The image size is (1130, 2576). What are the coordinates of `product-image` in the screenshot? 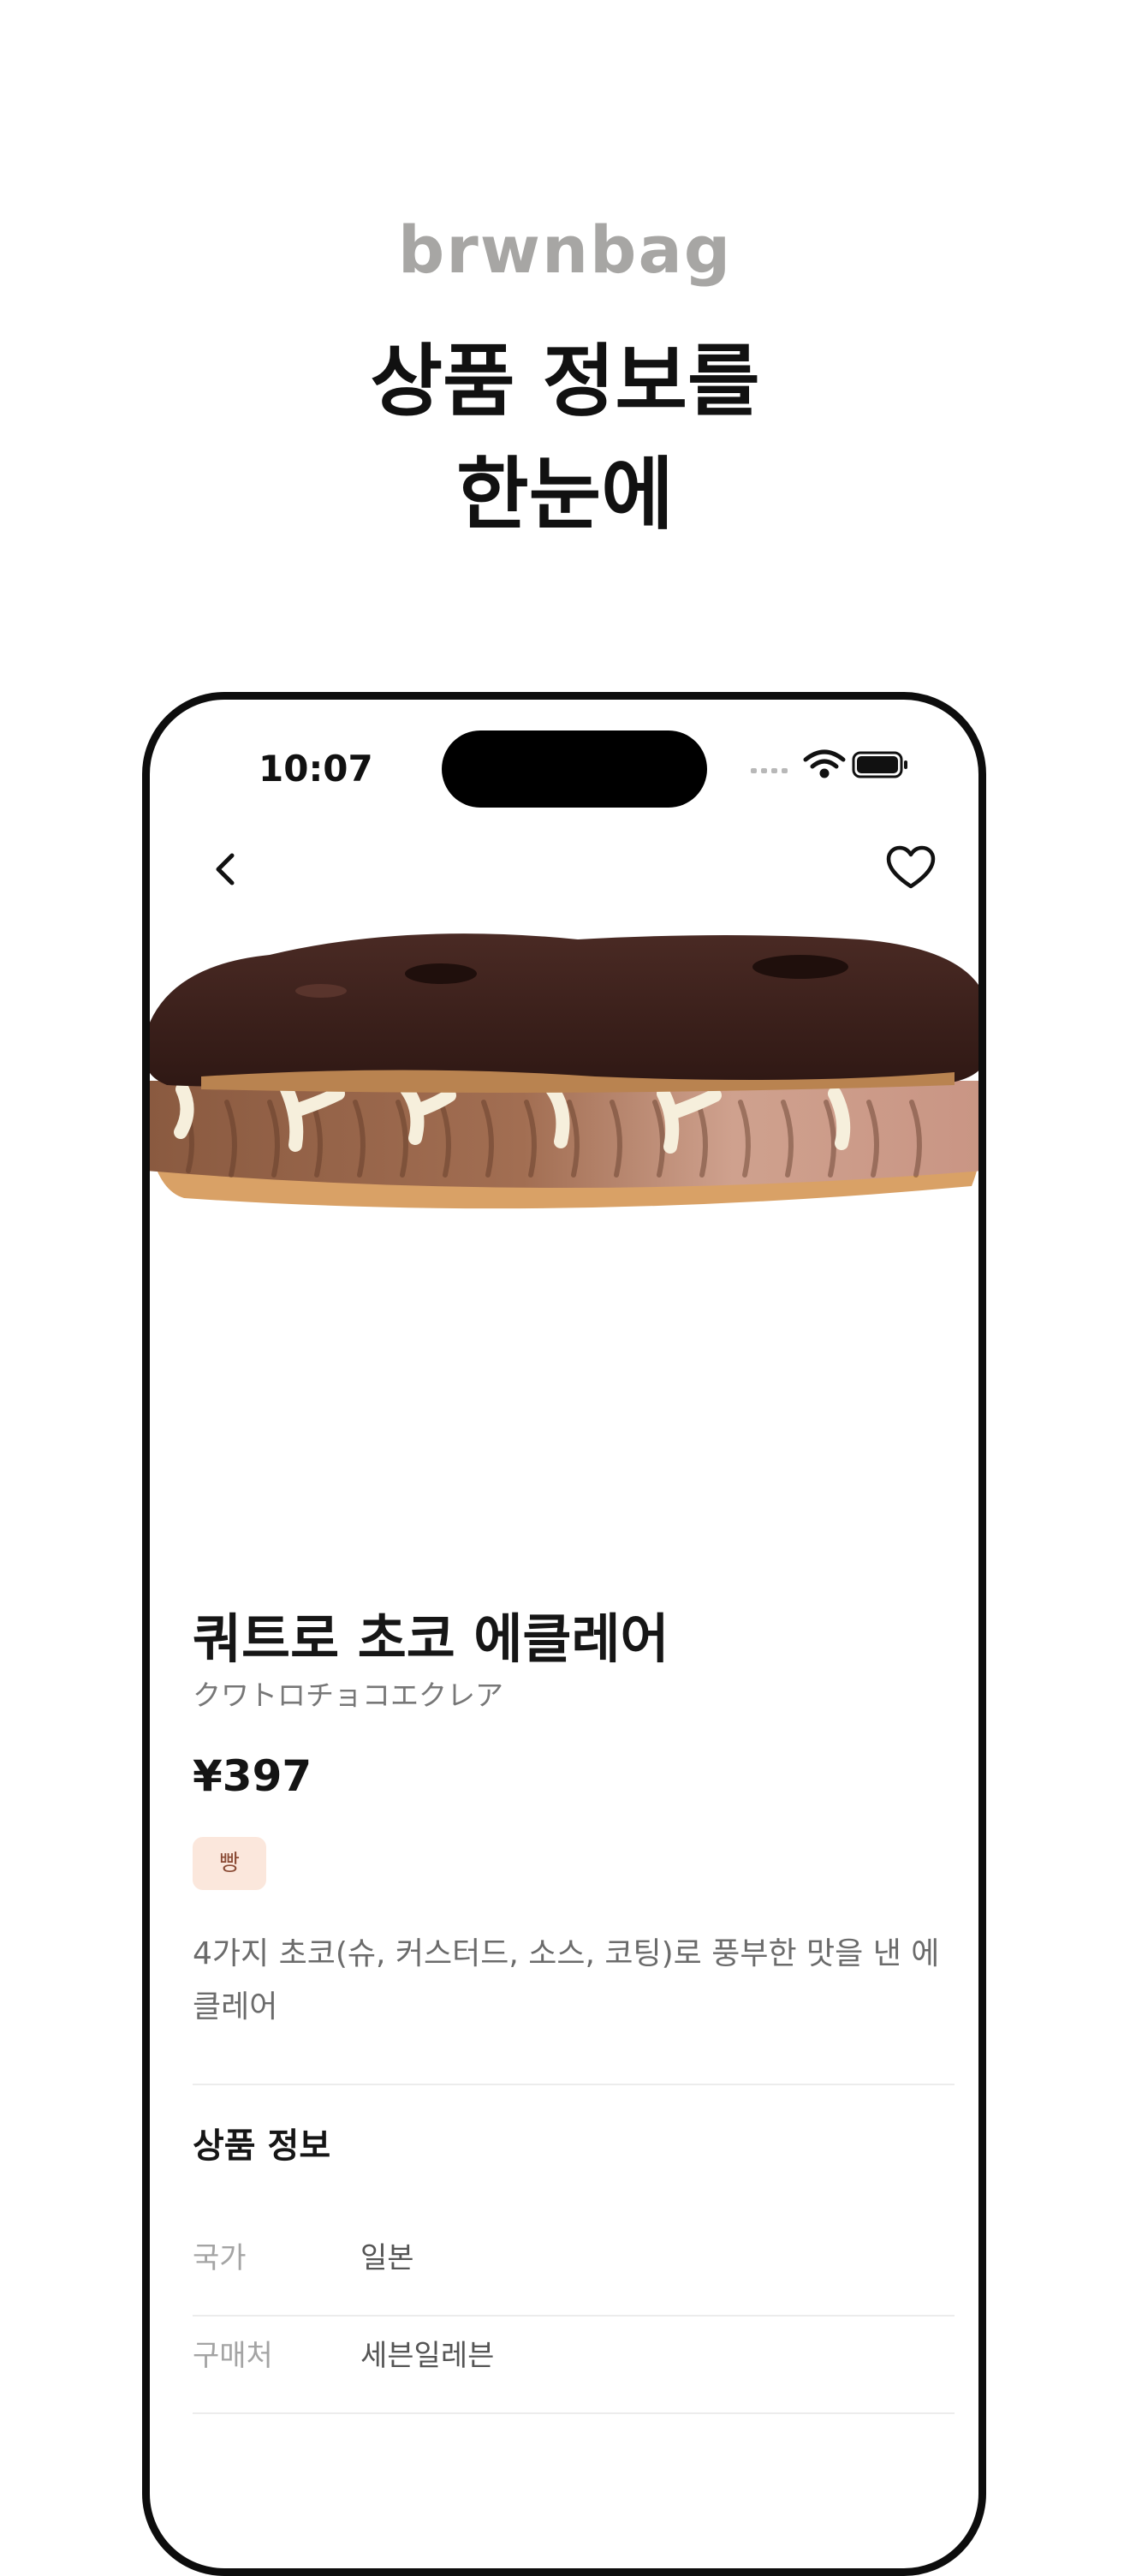 It's located at (564, 1071).